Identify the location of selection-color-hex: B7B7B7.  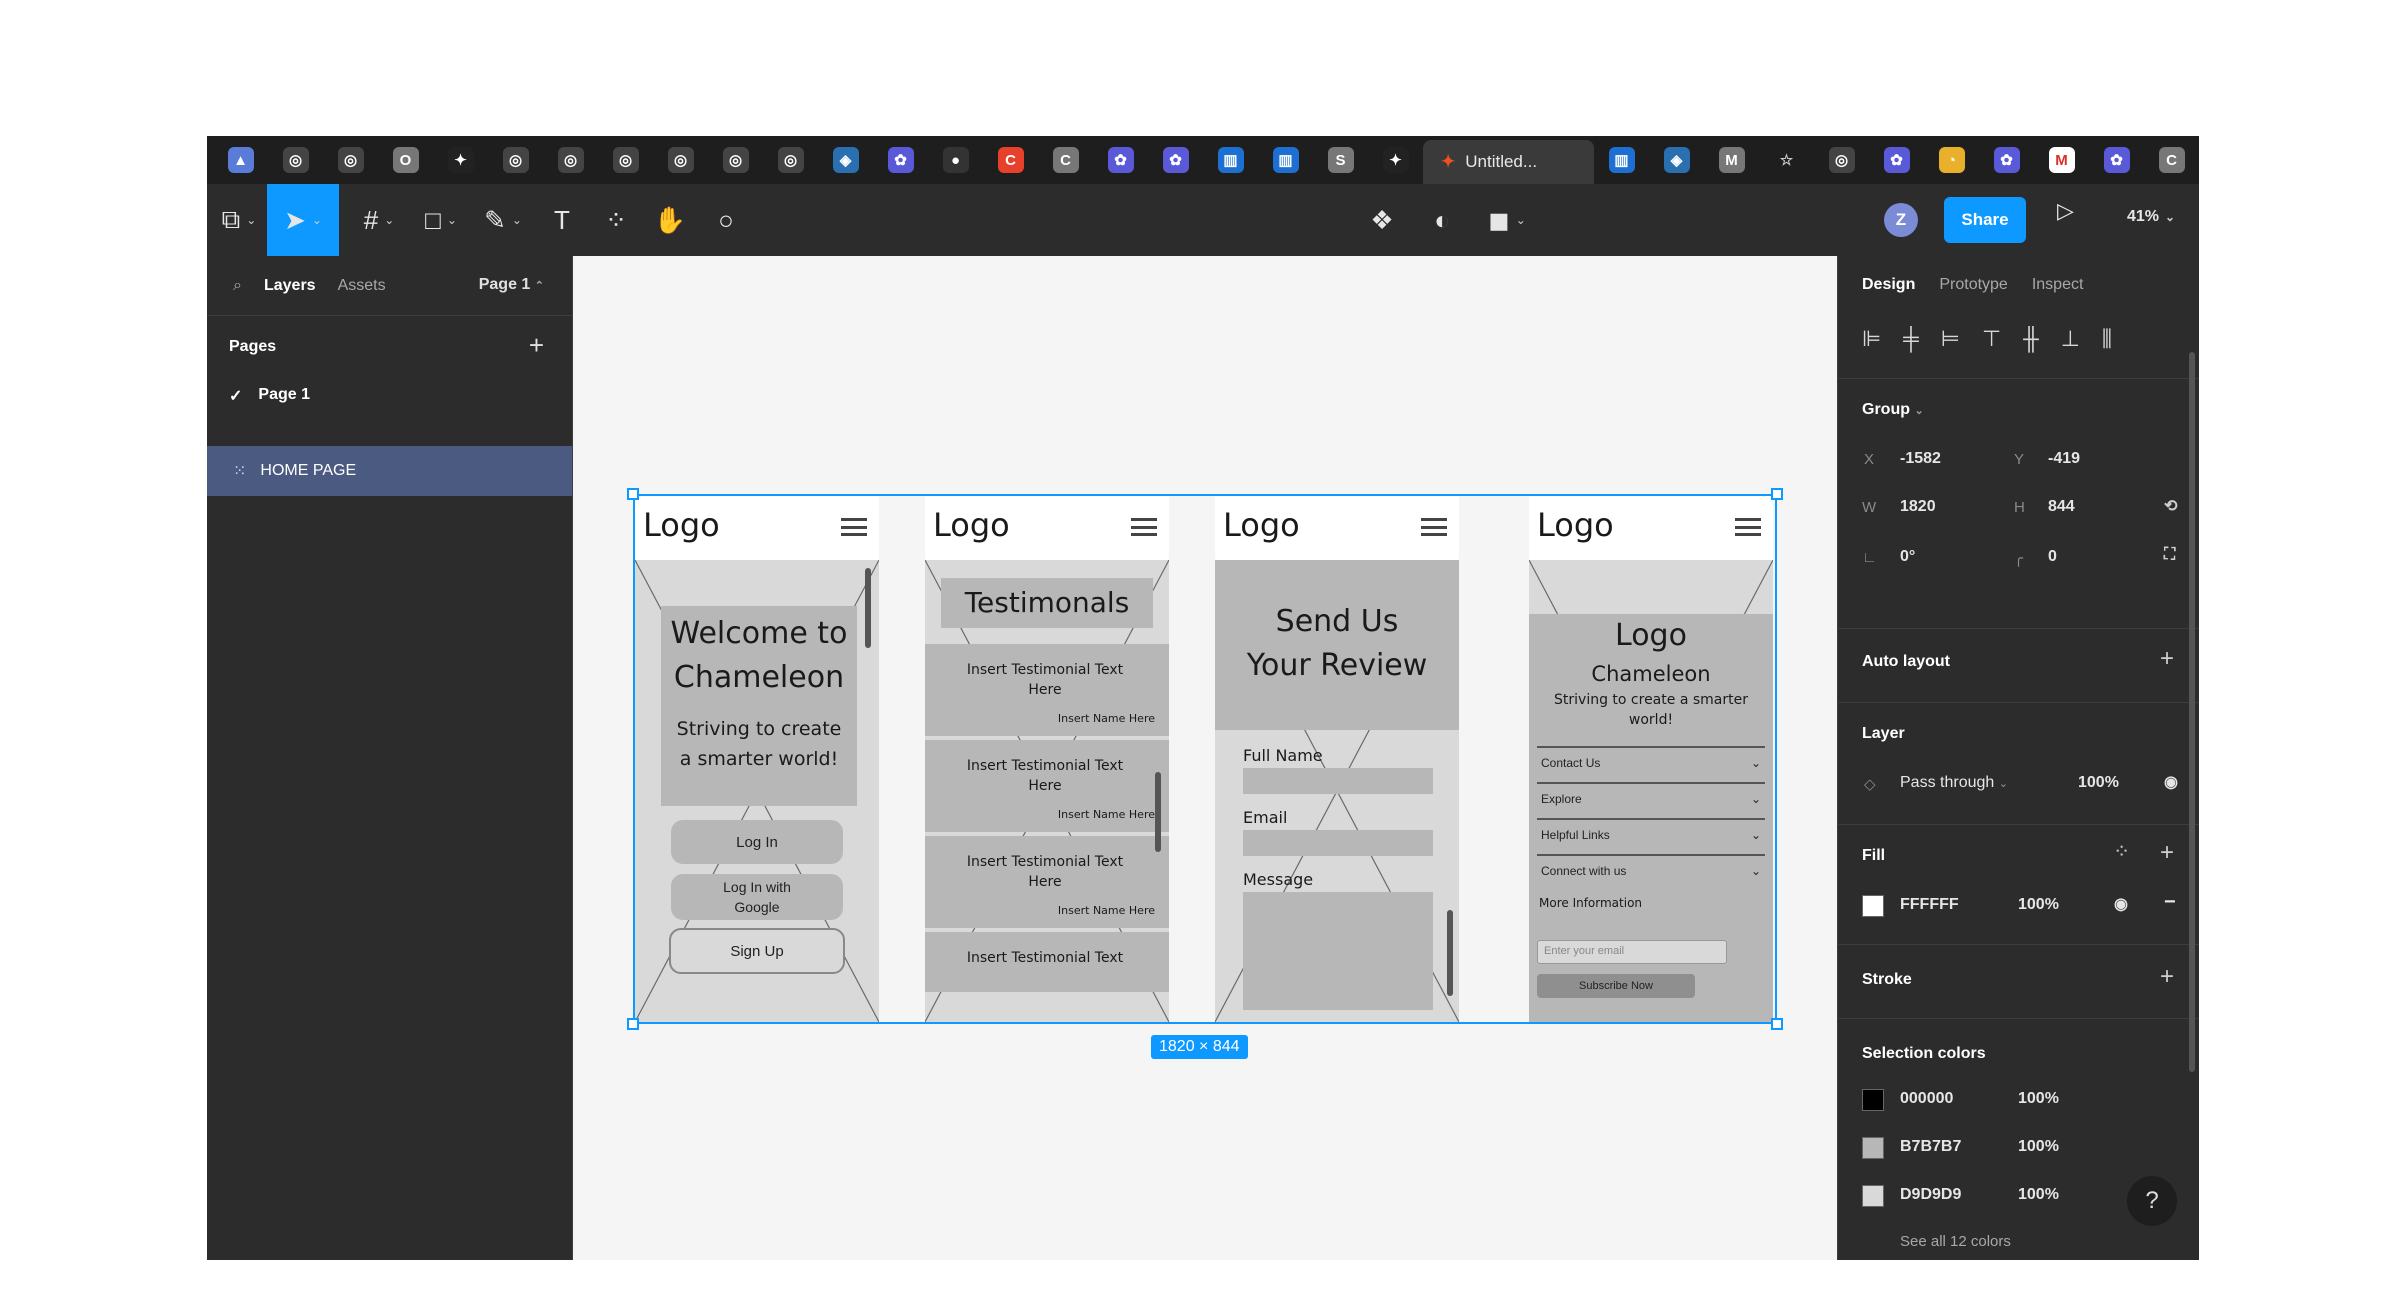
(1930, 1147).